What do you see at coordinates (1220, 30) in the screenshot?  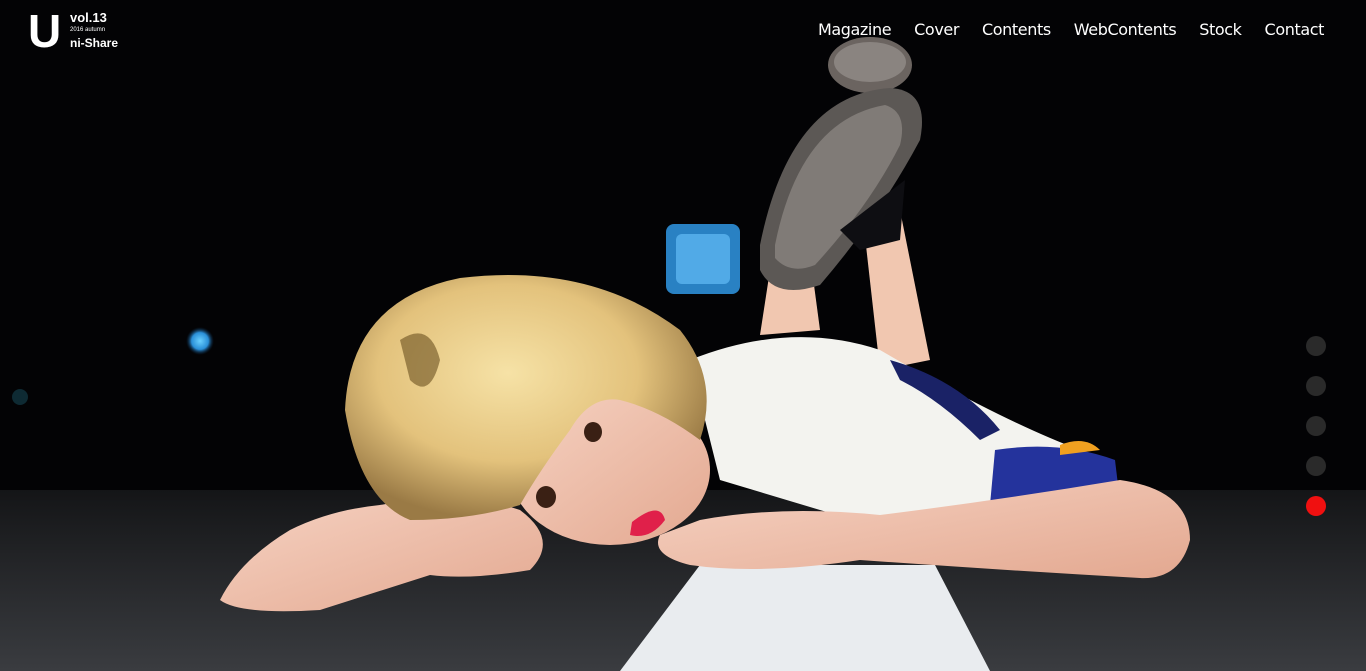 I see `nav-item-stock: Stock` at bounding box center [1220, 30].